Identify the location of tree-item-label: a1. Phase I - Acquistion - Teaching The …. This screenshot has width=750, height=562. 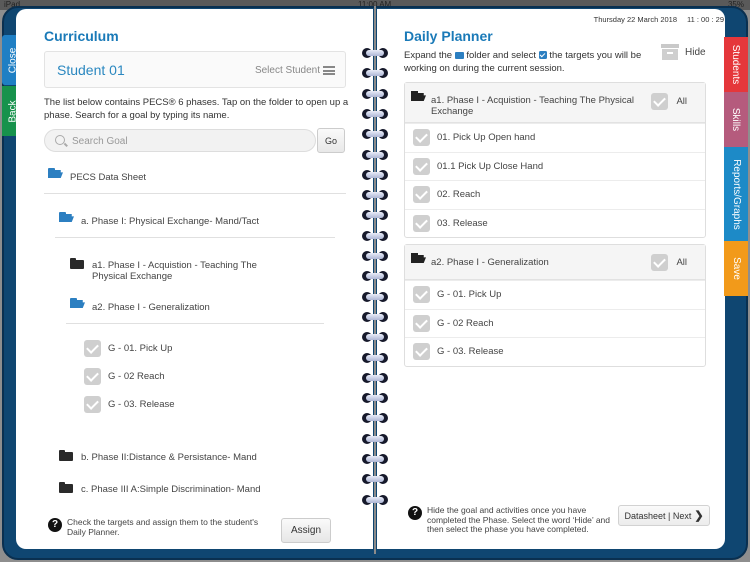
(174, 271).